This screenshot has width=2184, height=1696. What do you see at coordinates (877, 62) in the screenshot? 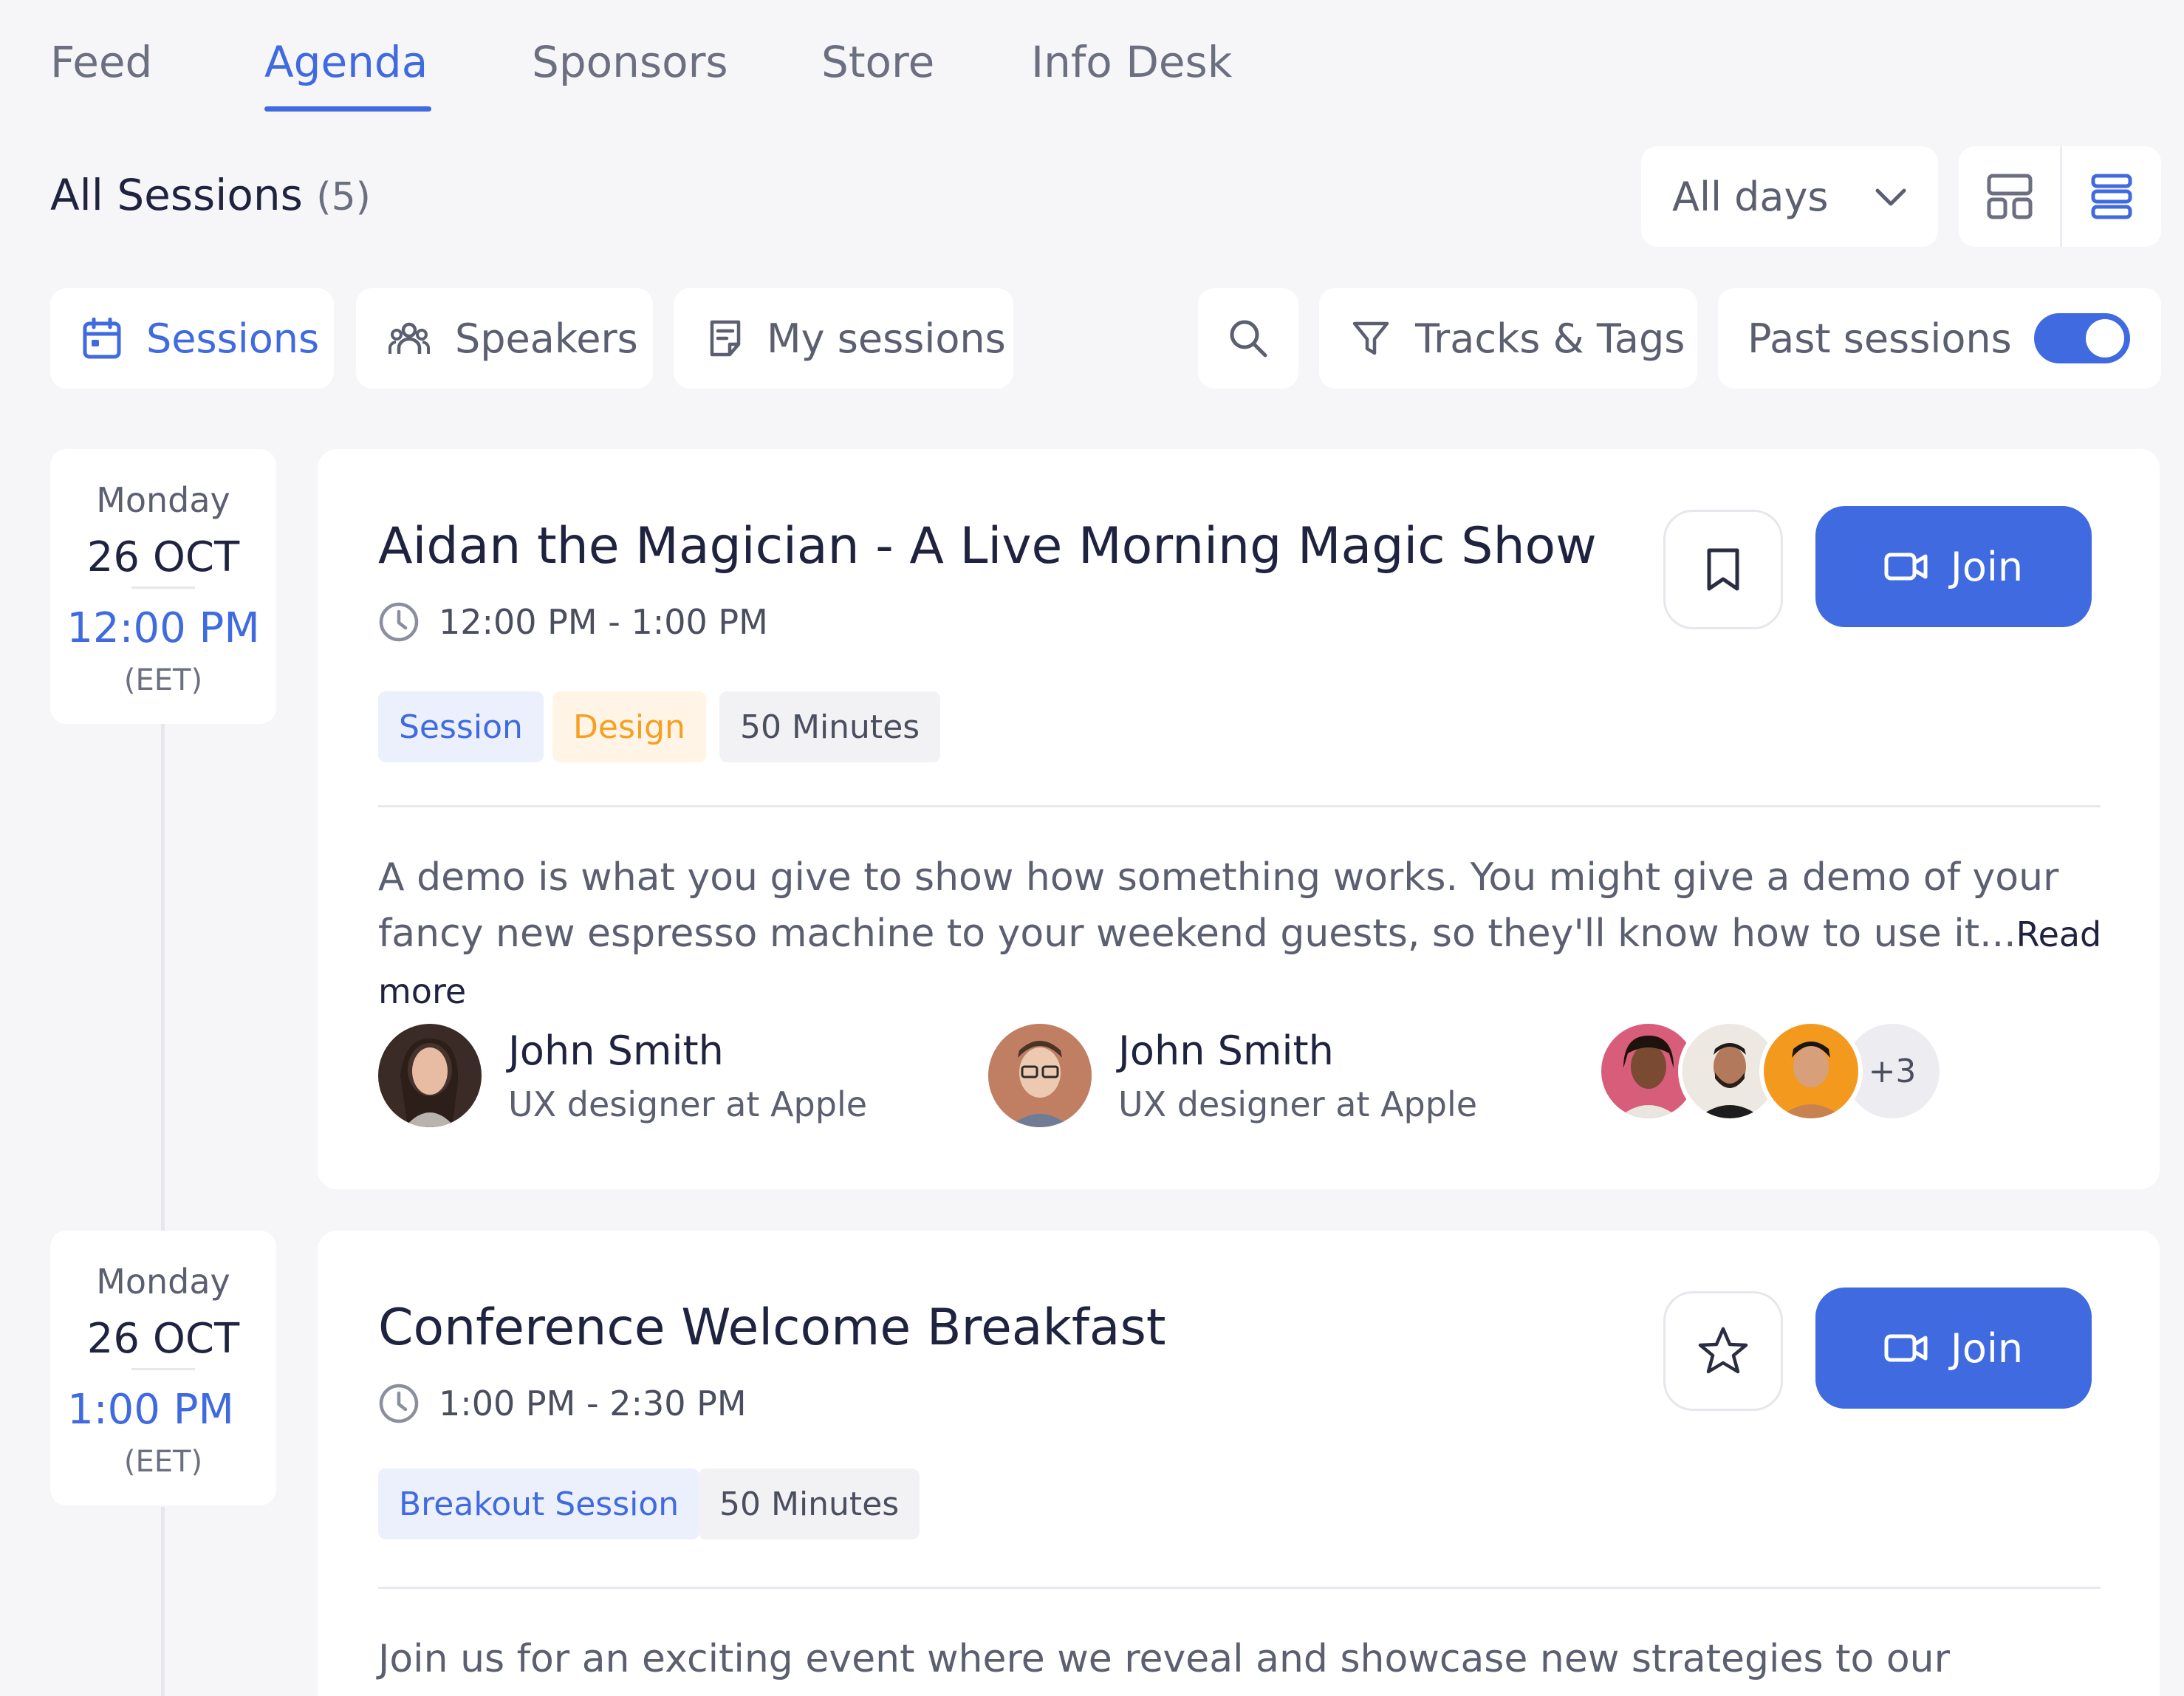
I see `tab-store: Store` at bounding box center [877, 62].